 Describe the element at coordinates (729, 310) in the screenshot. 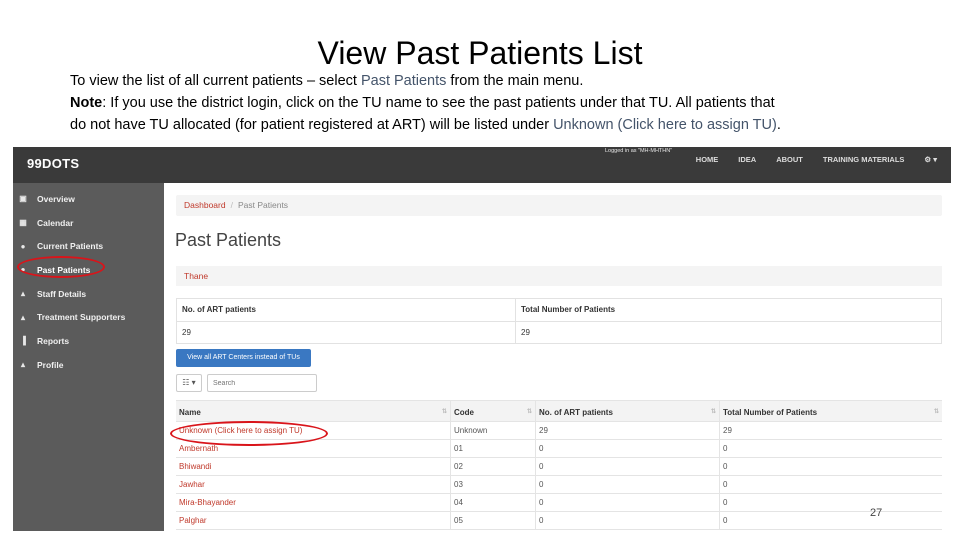

I see `summary-header-total: Total Number of Patients` at that location.